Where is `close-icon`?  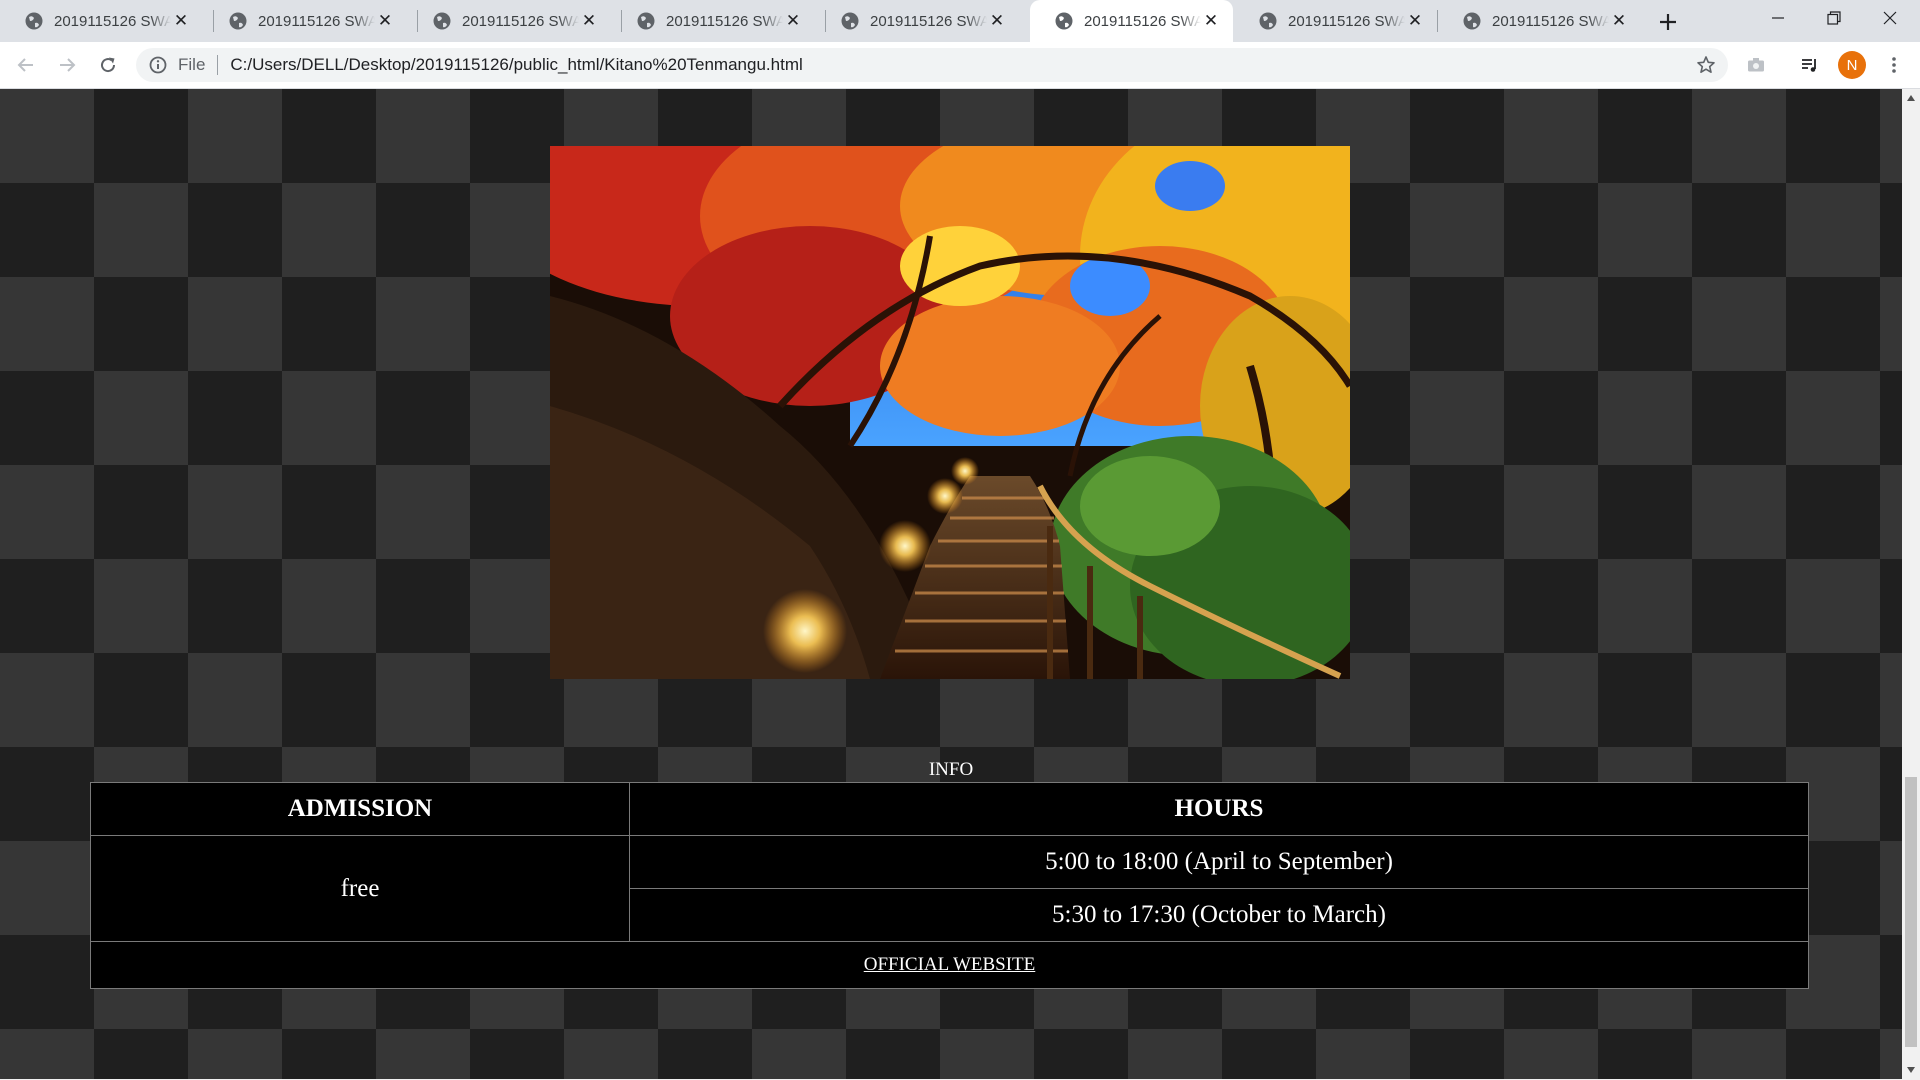
close-icon is located at coordinates (1890, 18).